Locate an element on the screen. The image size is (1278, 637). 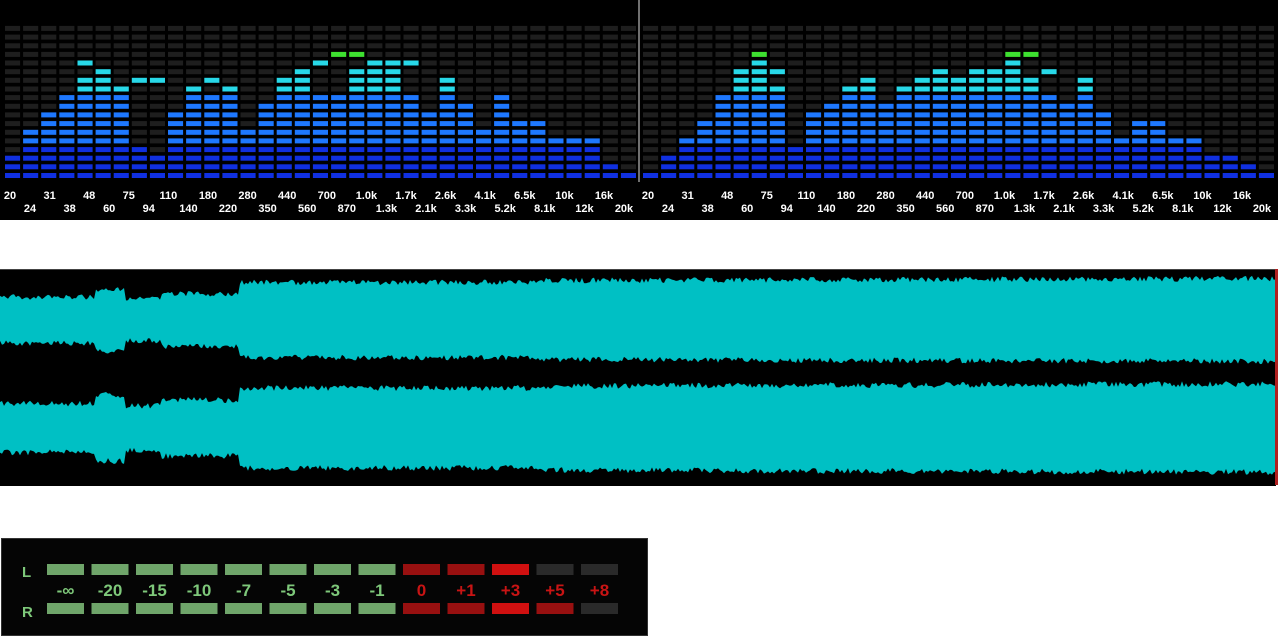
vu-segment-l is located at coordinates (288, 569).